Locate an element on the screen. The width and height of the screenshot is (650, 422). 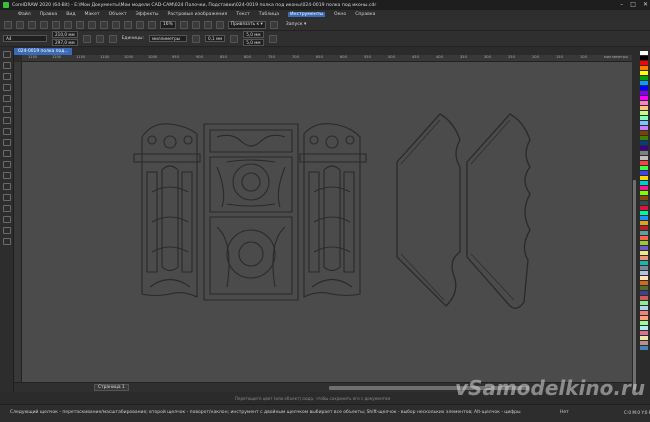
paste-button is located at coordinates (80, 24).